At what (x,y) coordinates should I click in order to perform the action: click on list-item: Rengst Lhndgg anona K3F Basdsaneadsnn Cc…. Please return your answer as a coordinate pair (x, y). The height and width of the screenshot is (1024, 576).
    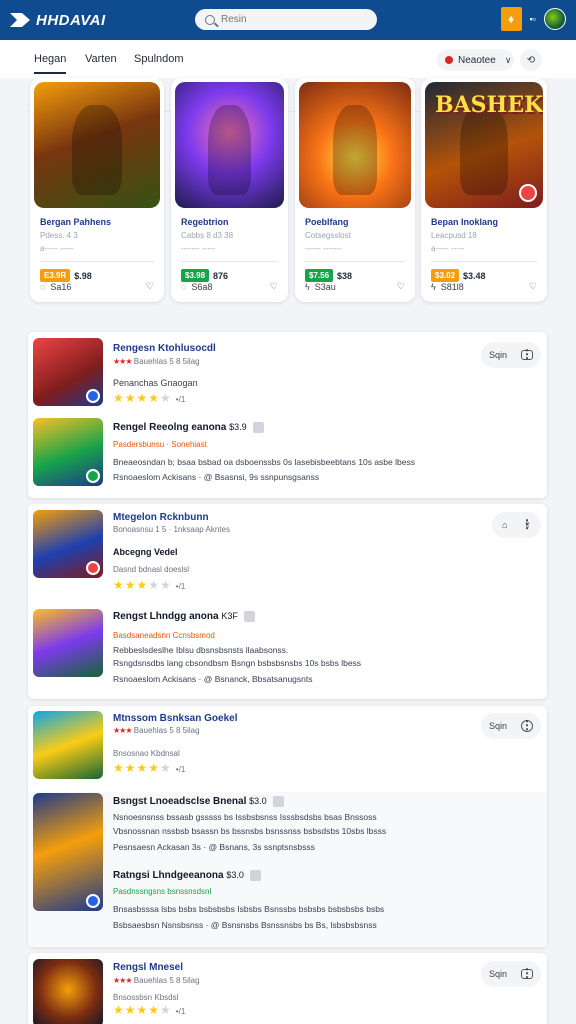
    Looking at the image, I should click on (287, 650).